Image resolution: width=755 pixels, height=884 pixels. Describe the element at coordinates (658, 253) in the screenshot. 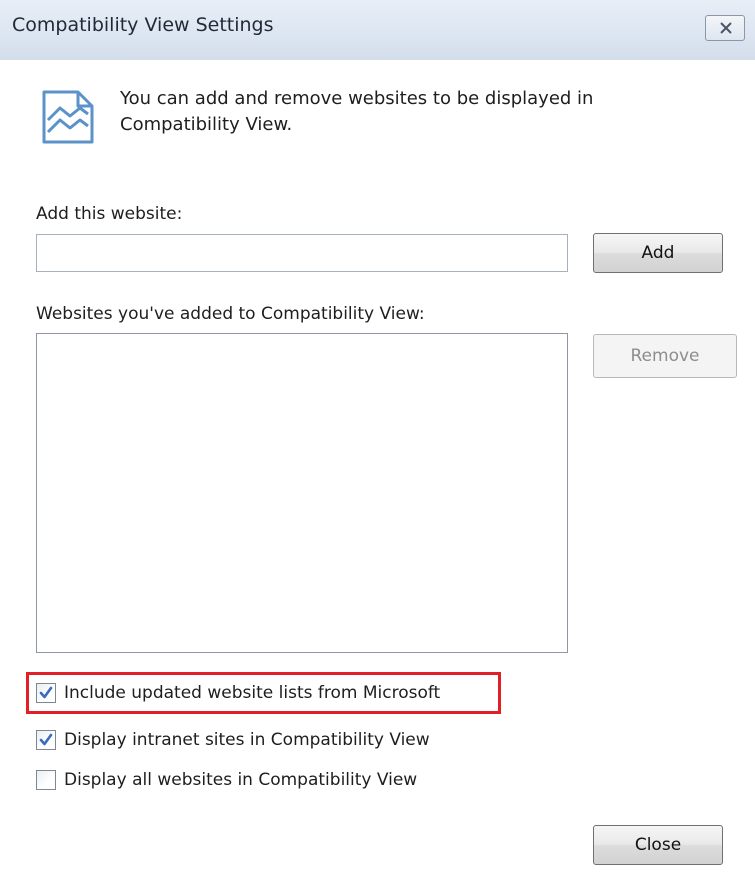

I see `add-button: Add` at that location.